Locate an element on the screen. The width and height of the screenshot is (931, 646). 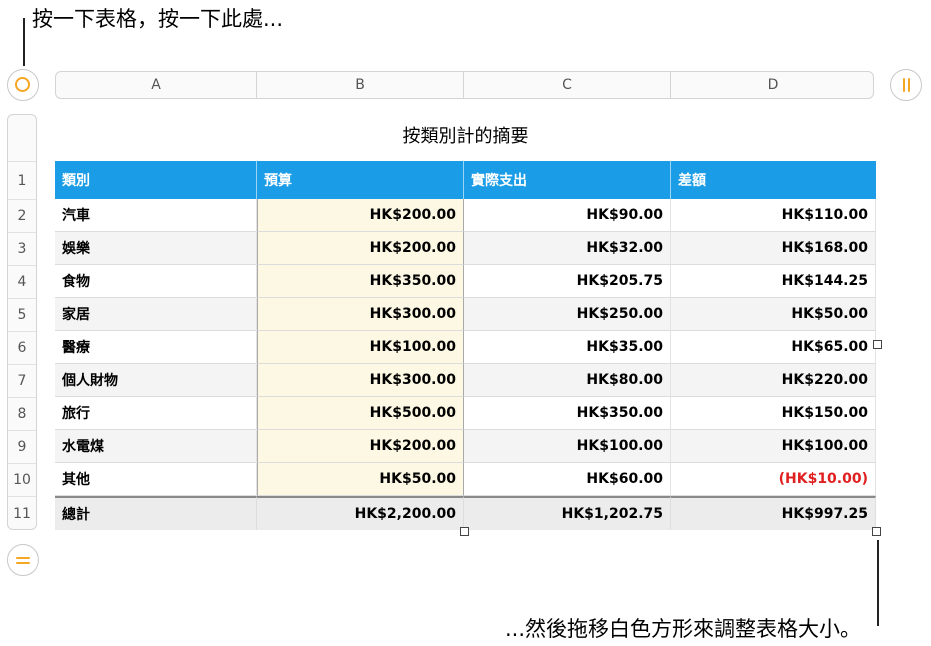
category-cell: 醫療 is located at coordinates (156, 347).